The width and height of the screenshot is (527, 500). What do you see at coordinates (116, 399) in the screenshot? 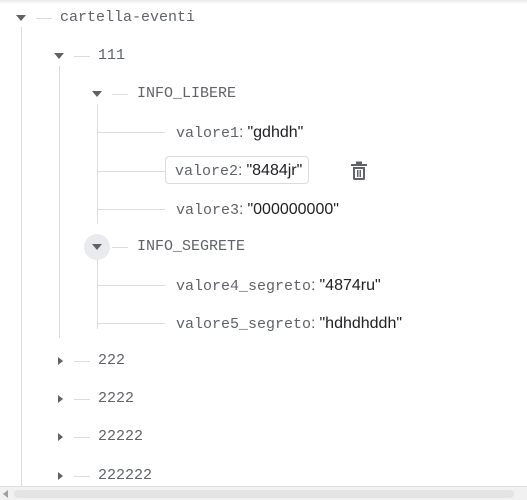
I see `node-key-2222: 2222` at bounding box center [116, 399].